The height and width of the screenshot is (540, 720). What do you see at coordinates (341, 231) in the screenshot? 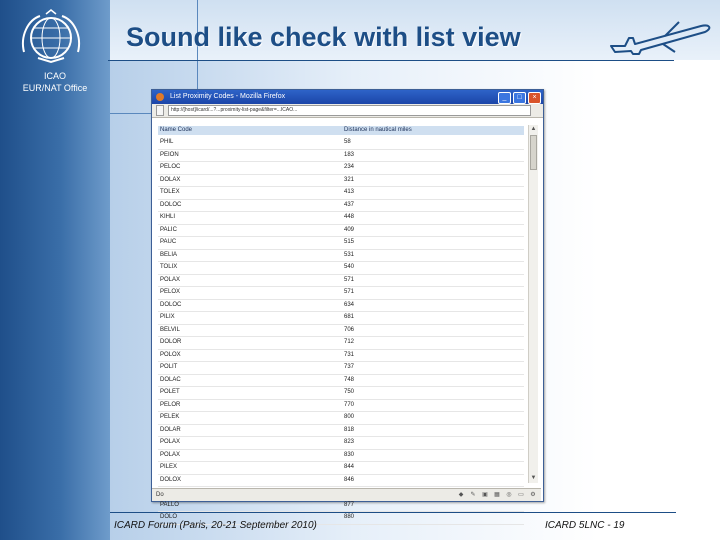
I see `table-row: PALIC 409` at bounding box center [341, 231].